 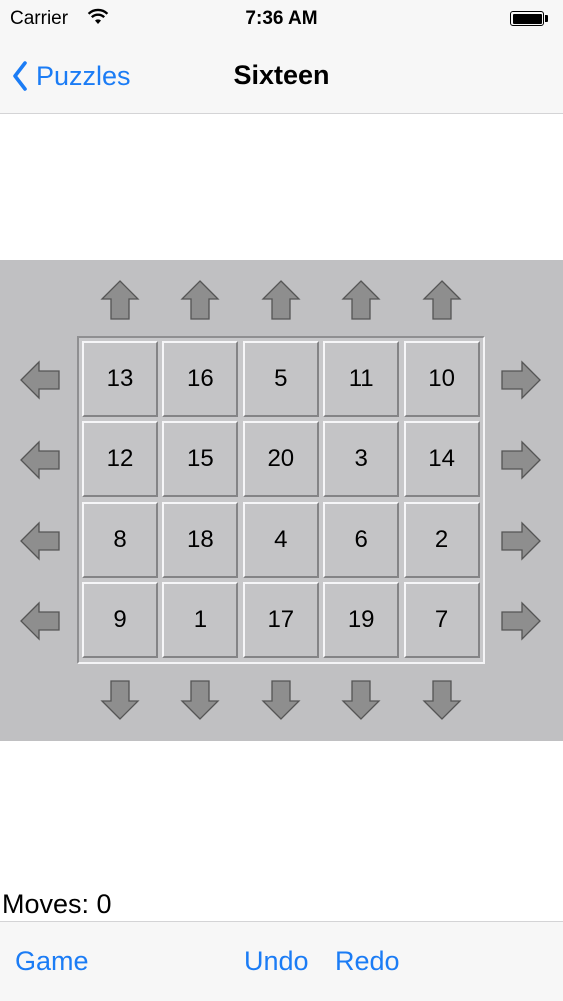 What do you see at coordinates (276, 961) in the screenshot?
I see `undo-button: Undo` at bounding box center [276, 961].